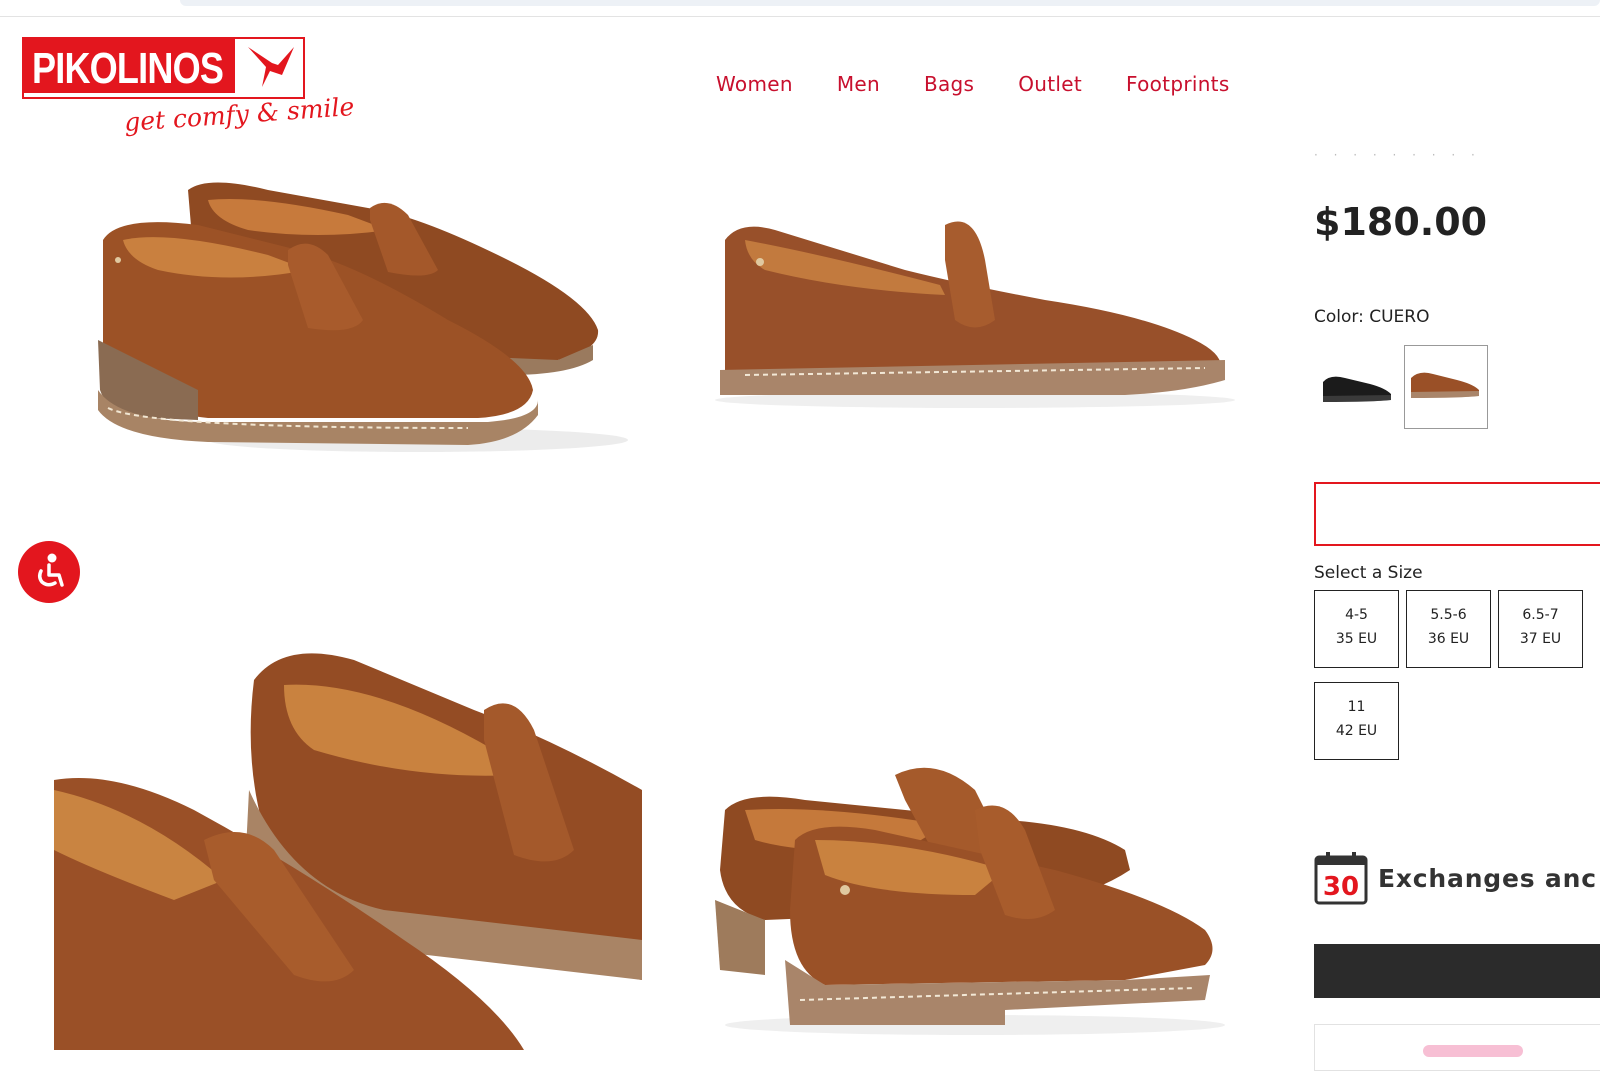 This screenshot has height=1071, width=1600. I want to click on color-label: Color: CUERO, so click(1371, 317).